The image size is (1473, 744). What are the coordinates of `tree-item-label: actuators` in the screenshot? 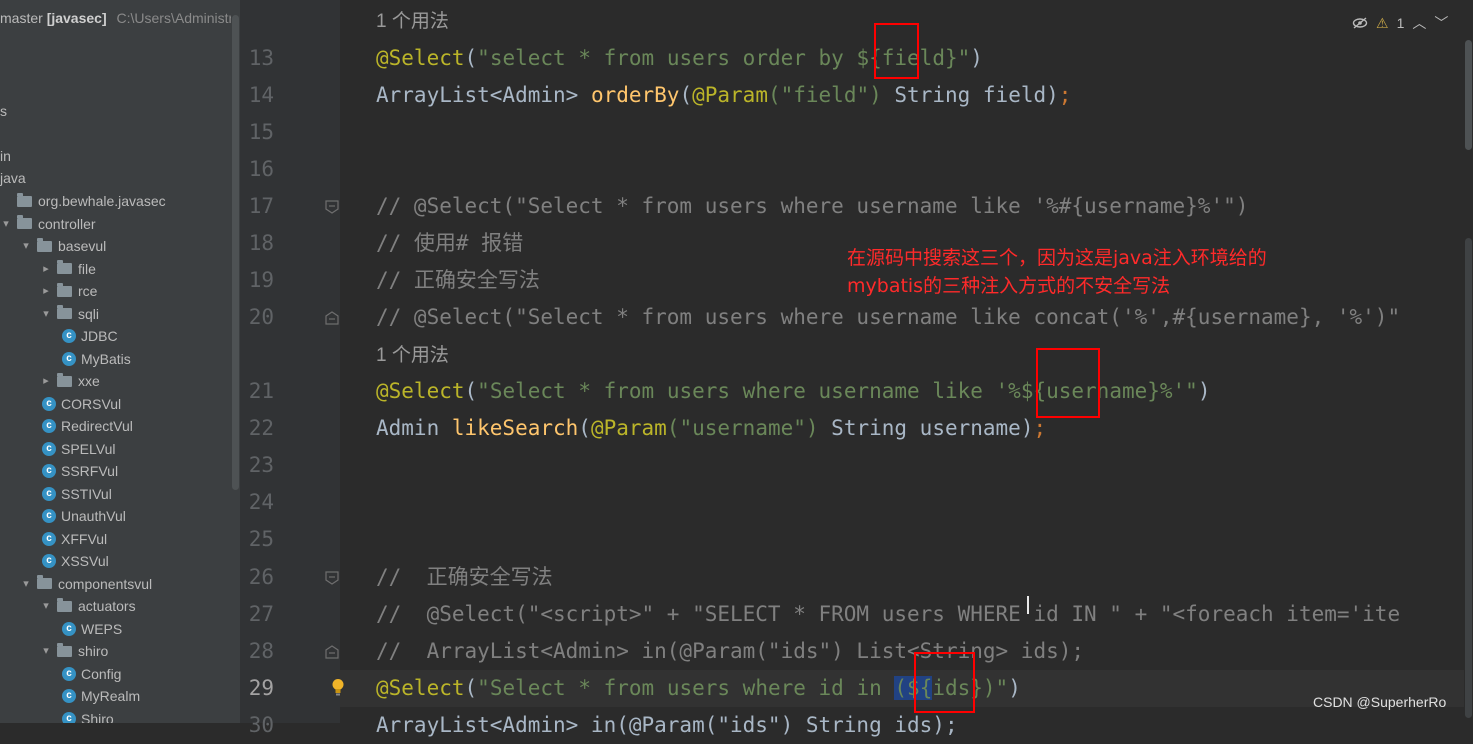 It's located at (107, 606).